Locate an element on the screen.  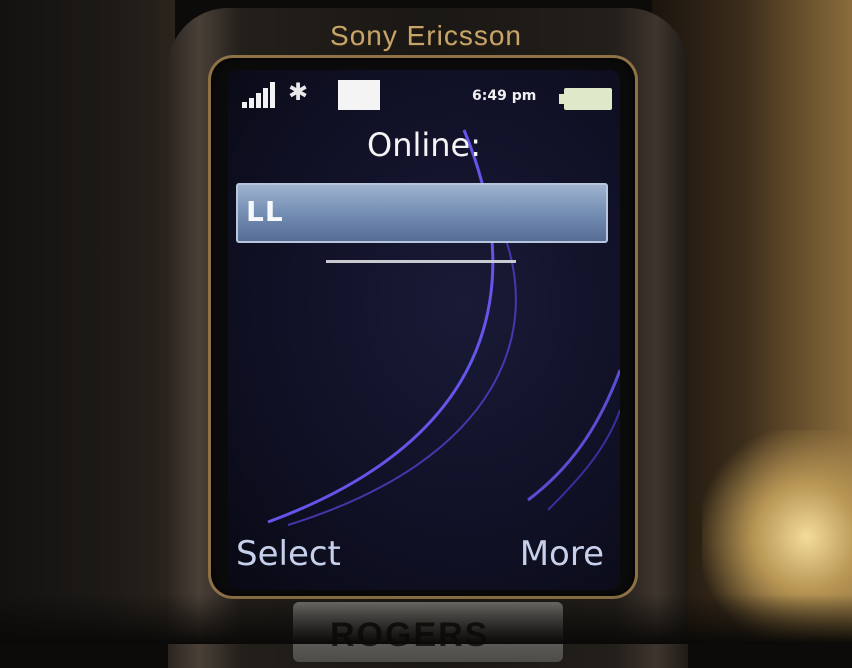
status-bar: ✱ 6:49 pm is located at coordinates (424, 95).